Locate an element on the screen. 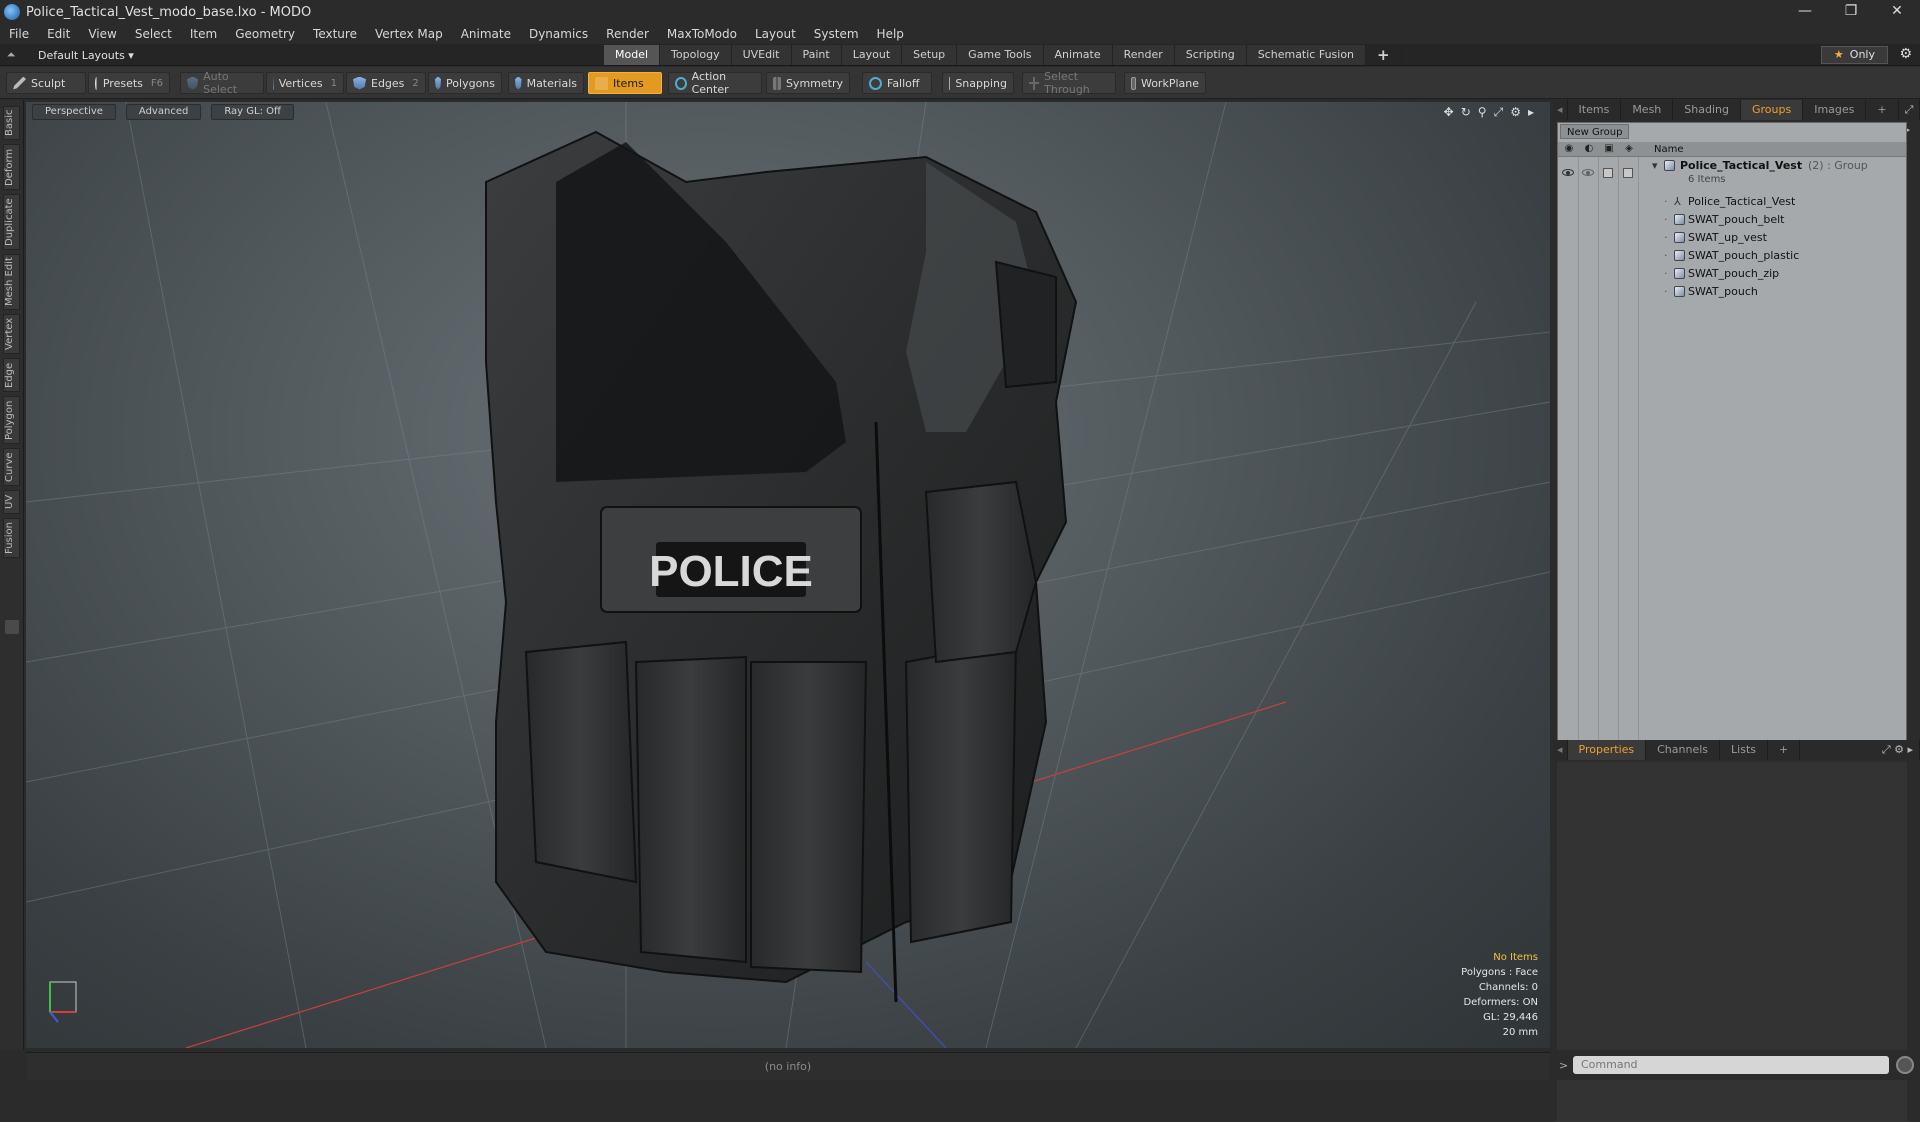 Image resolution: width=1920 pixels, height=1122 pixels. layout-selector: ⏶ Default Layouts ▾ is located at coordinates (67, 55).